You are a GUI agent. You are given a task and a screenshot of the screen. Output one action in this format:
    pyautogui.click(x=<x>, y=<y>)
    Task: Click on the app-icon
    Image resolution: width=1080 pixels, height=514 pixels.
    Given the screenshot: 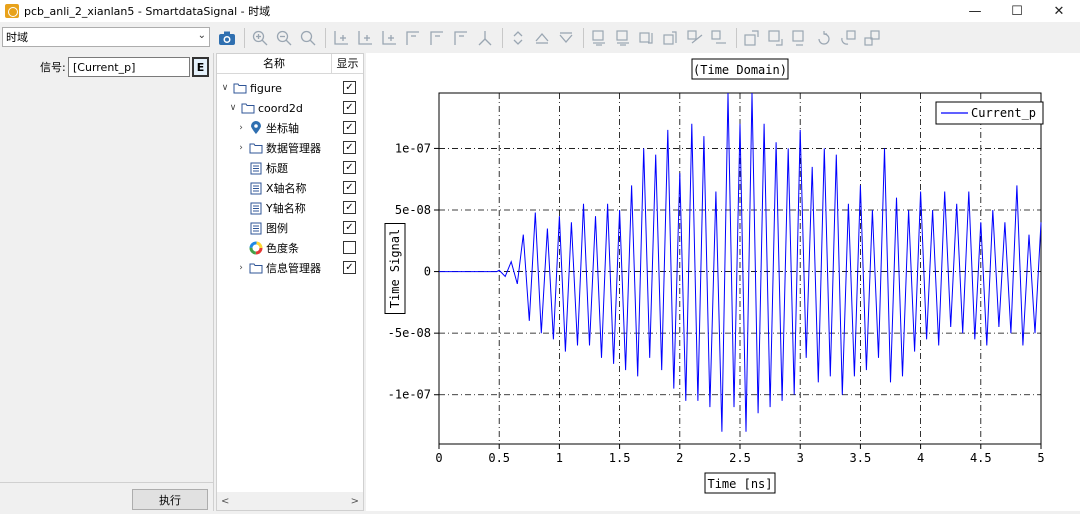 What is the action you would take?
    pyautogui.click(x=12, y=11)
    